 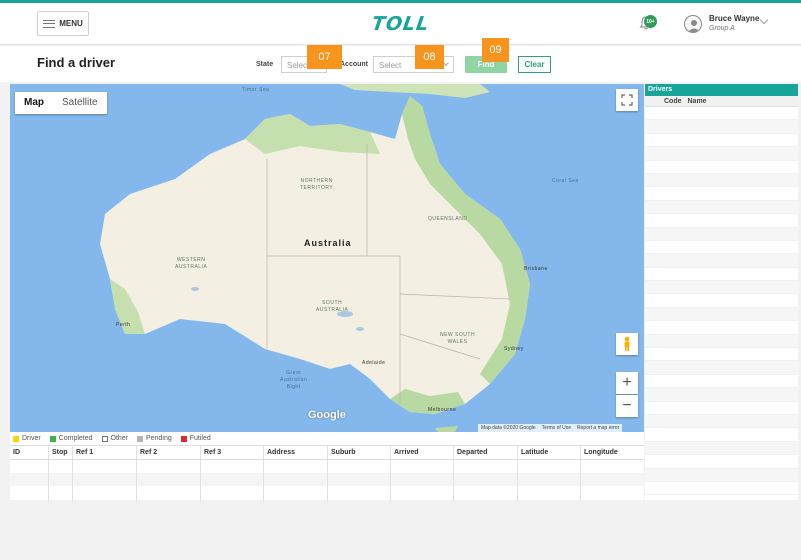 I want to click on callout-09: 09, so click(x=495, y=50).